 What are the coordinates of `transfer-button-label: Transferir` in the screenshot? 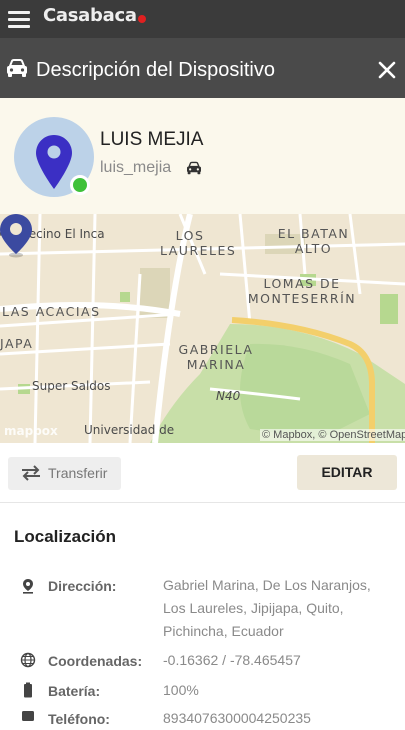 It's located at (78, 473).